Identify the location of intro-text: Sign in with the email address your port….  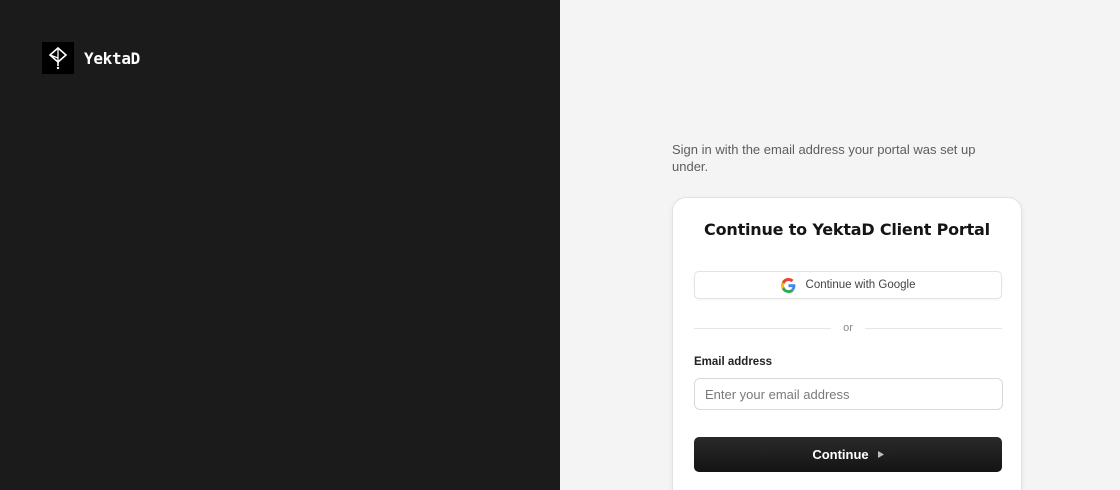
(824, 158).